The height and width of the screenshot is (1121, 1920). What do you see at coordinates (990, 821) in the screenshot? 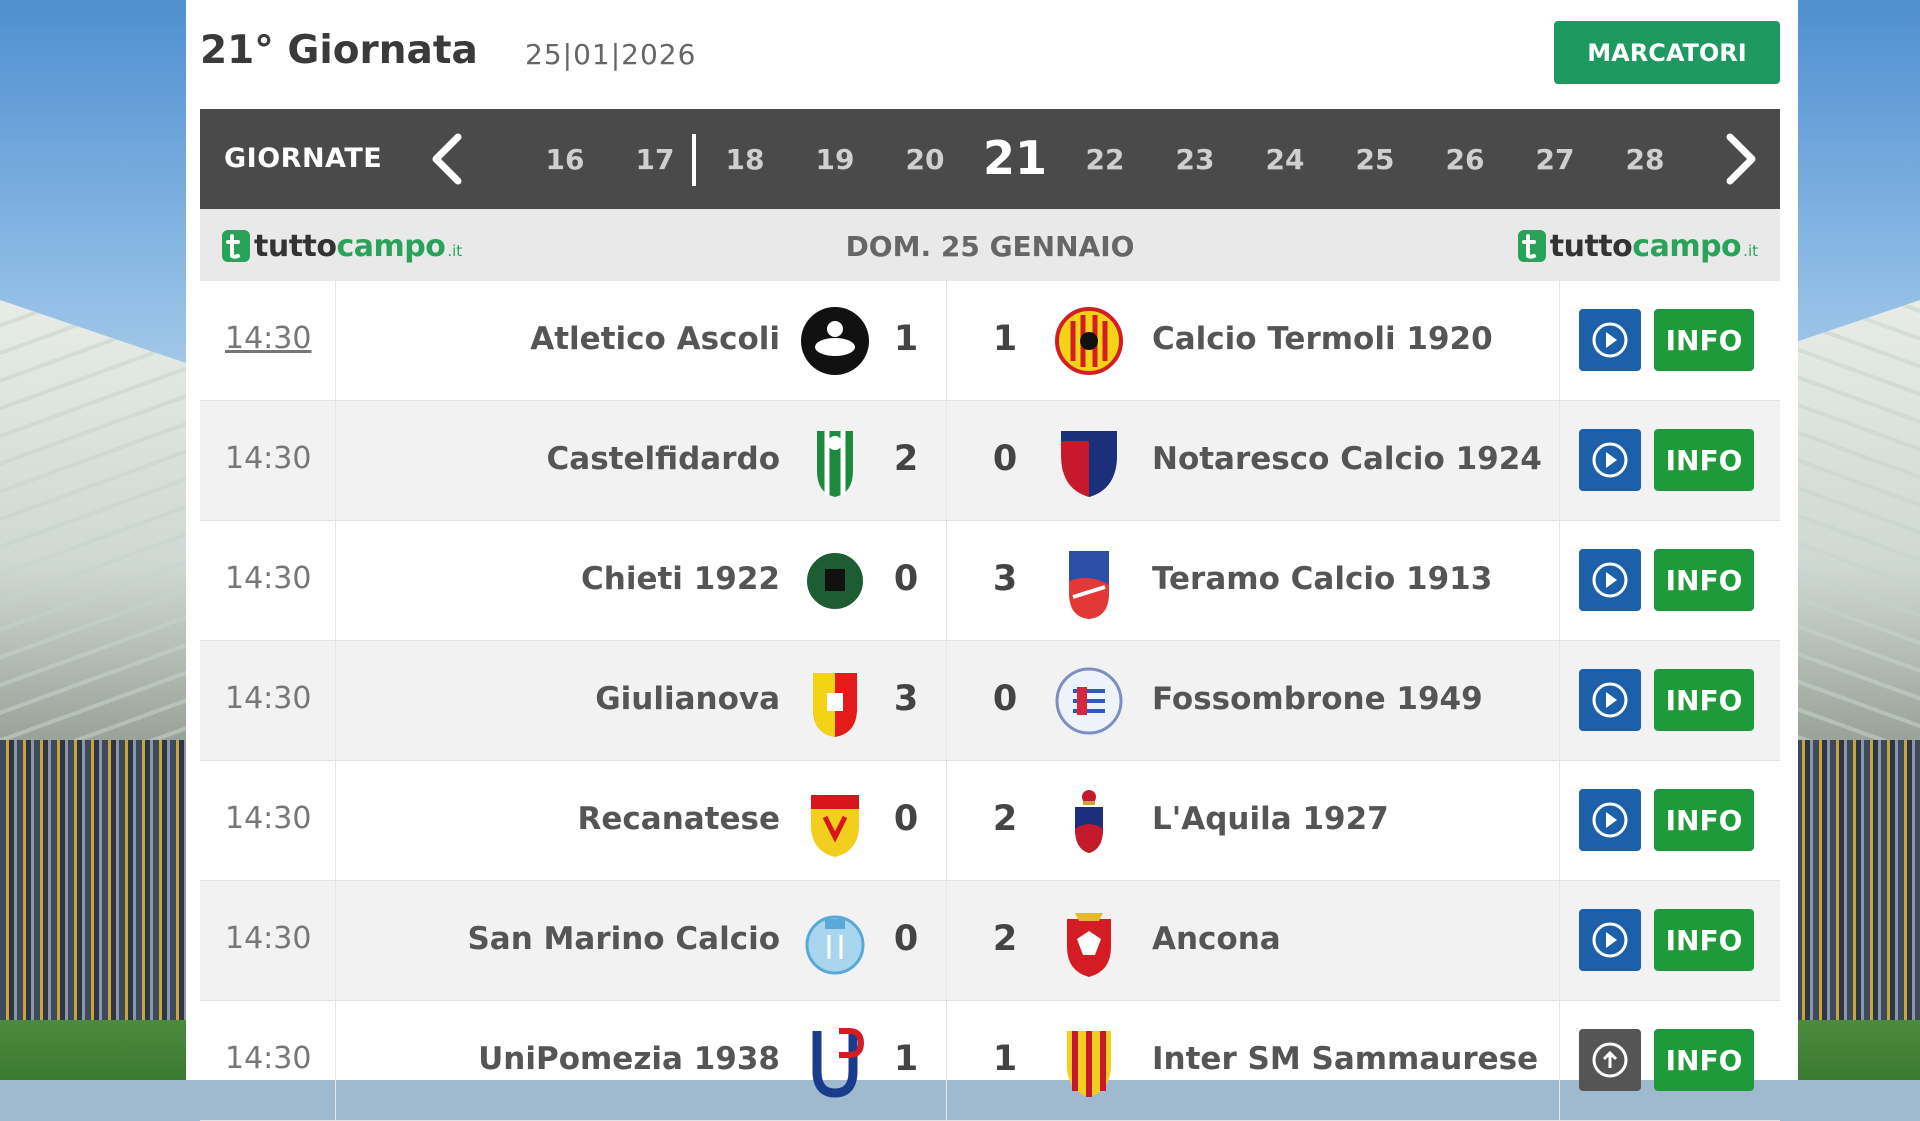
I see `match-row: 14:30 Recanatese 0 2 L'Aquila 1927 INFO` at bounding box center [990, 821].